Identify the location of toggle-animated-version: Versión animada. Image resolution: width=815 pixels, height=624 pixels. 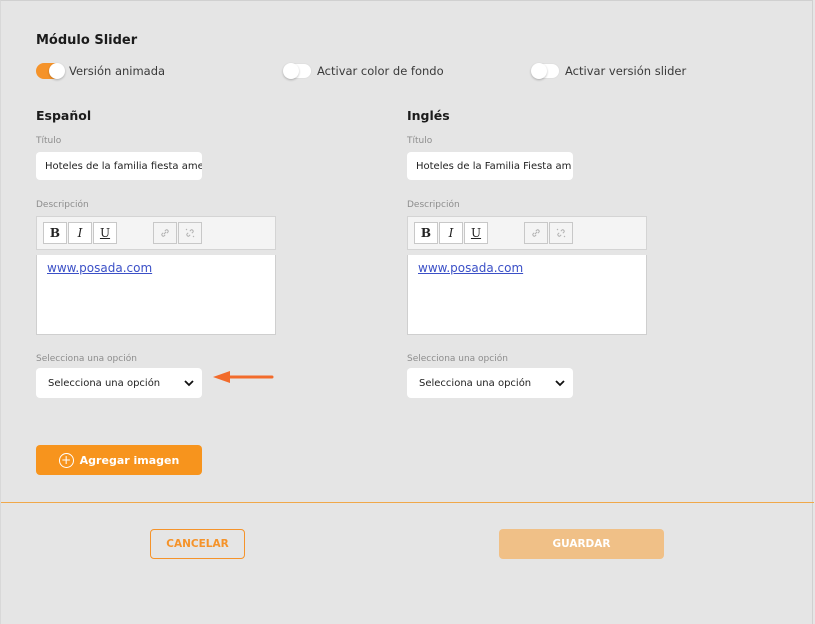
(100, 71).